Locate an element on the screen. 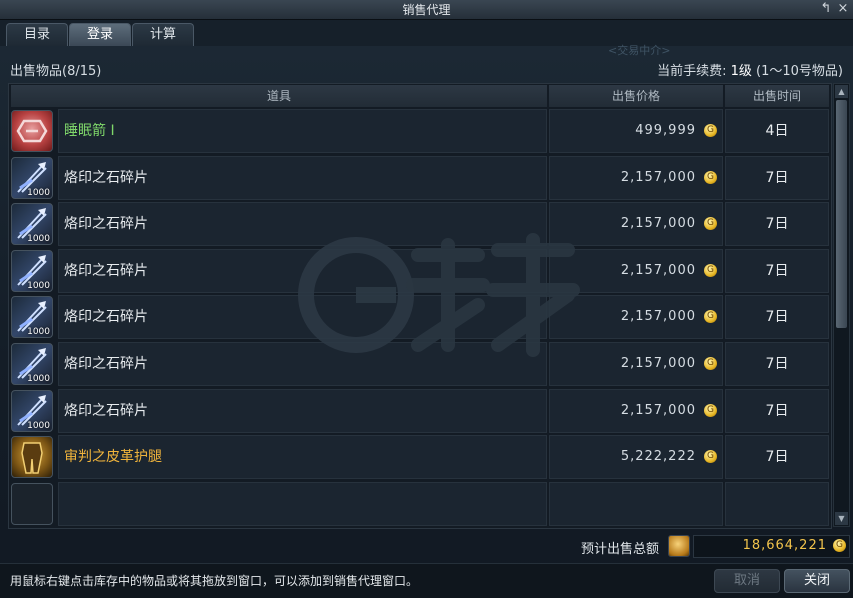 This screenshot has height=598, width=853. total-value: 18,664,221 is located at coordinates (784, 545).